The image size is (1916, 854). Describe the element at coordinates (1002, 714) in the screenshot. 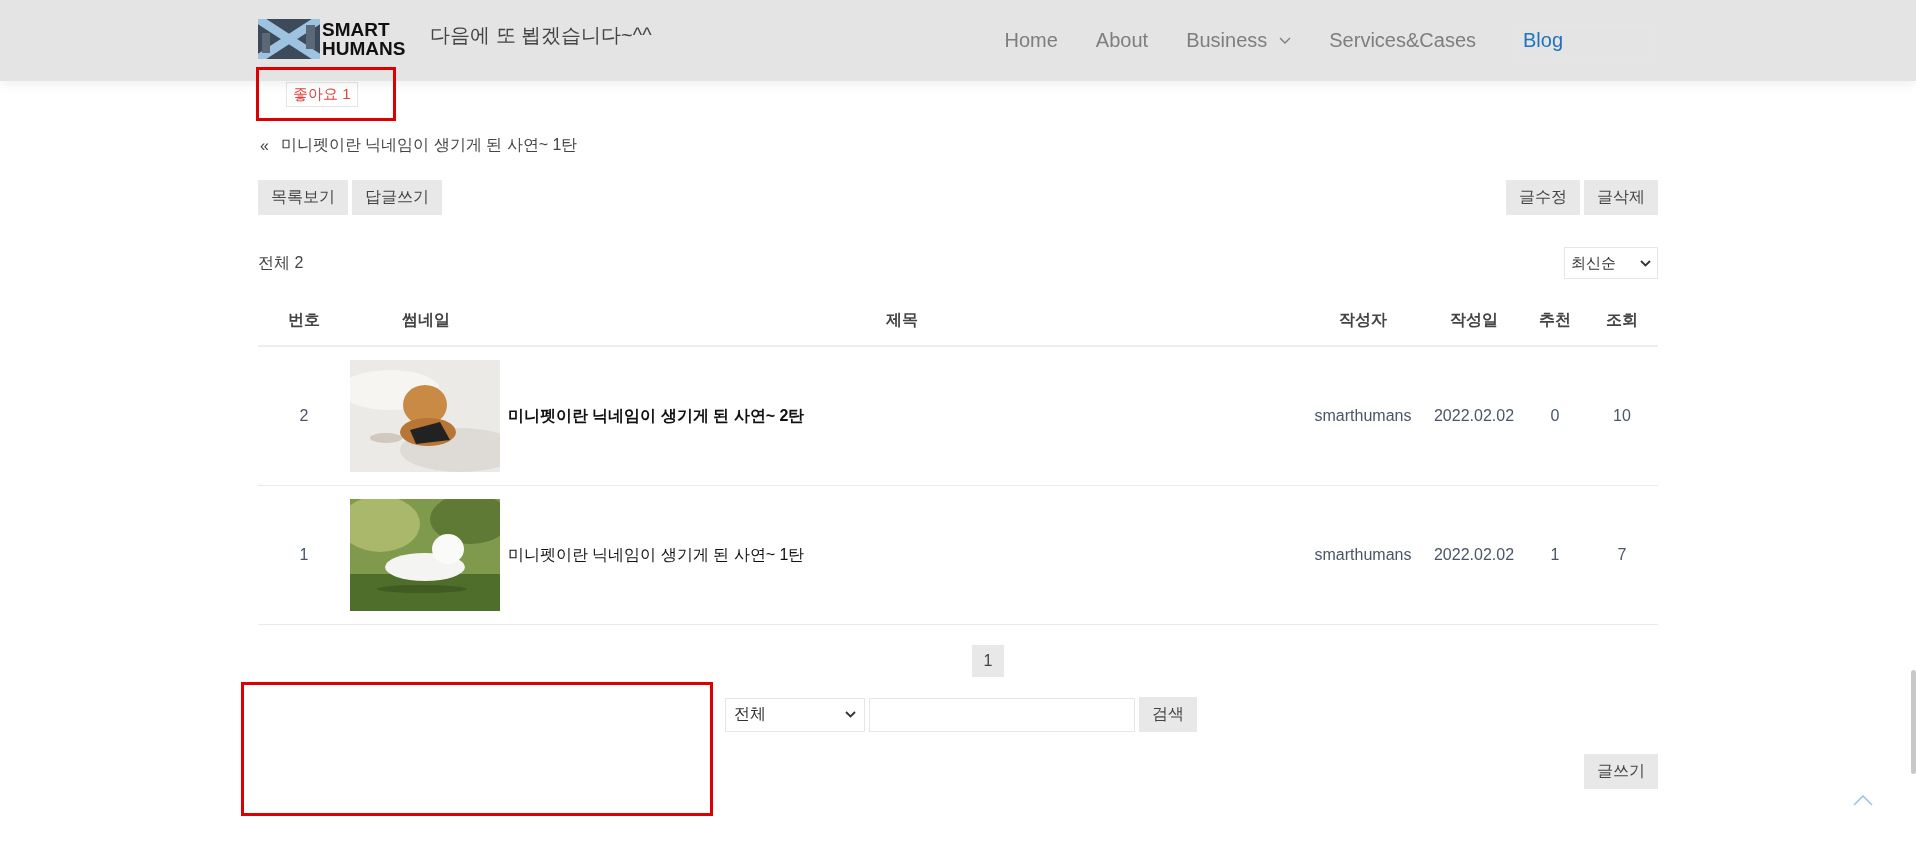

I see `search-field` at that location.